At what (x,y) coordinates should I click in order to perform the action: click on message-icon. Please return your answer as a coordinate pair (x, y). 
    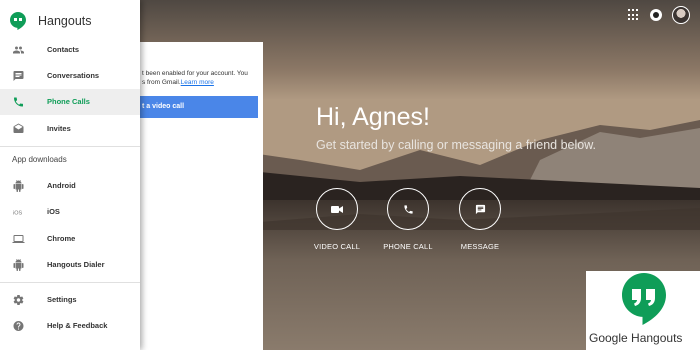
    Looking at the image, I should click on (480, 209).